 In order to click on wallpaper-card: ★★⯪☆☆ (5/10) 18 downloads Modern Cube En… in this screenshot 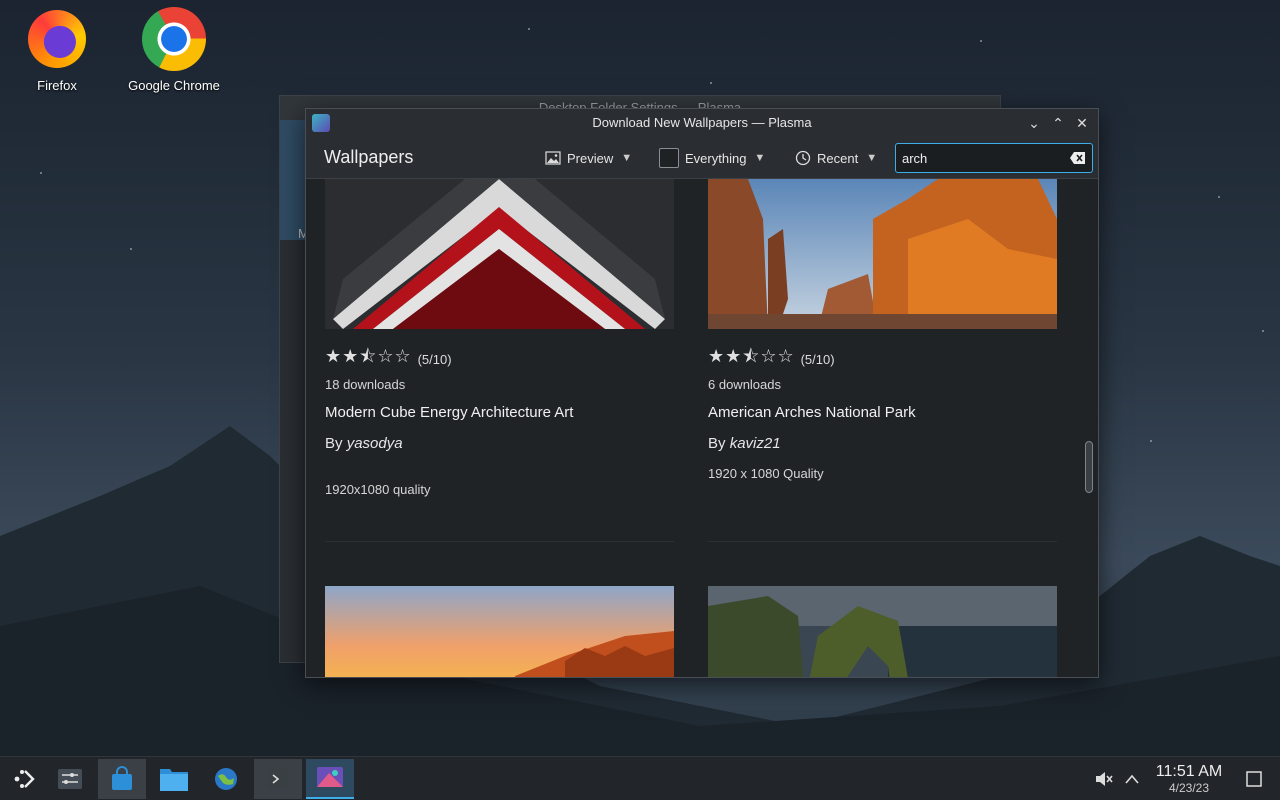, I will do `click(499, 338)`.